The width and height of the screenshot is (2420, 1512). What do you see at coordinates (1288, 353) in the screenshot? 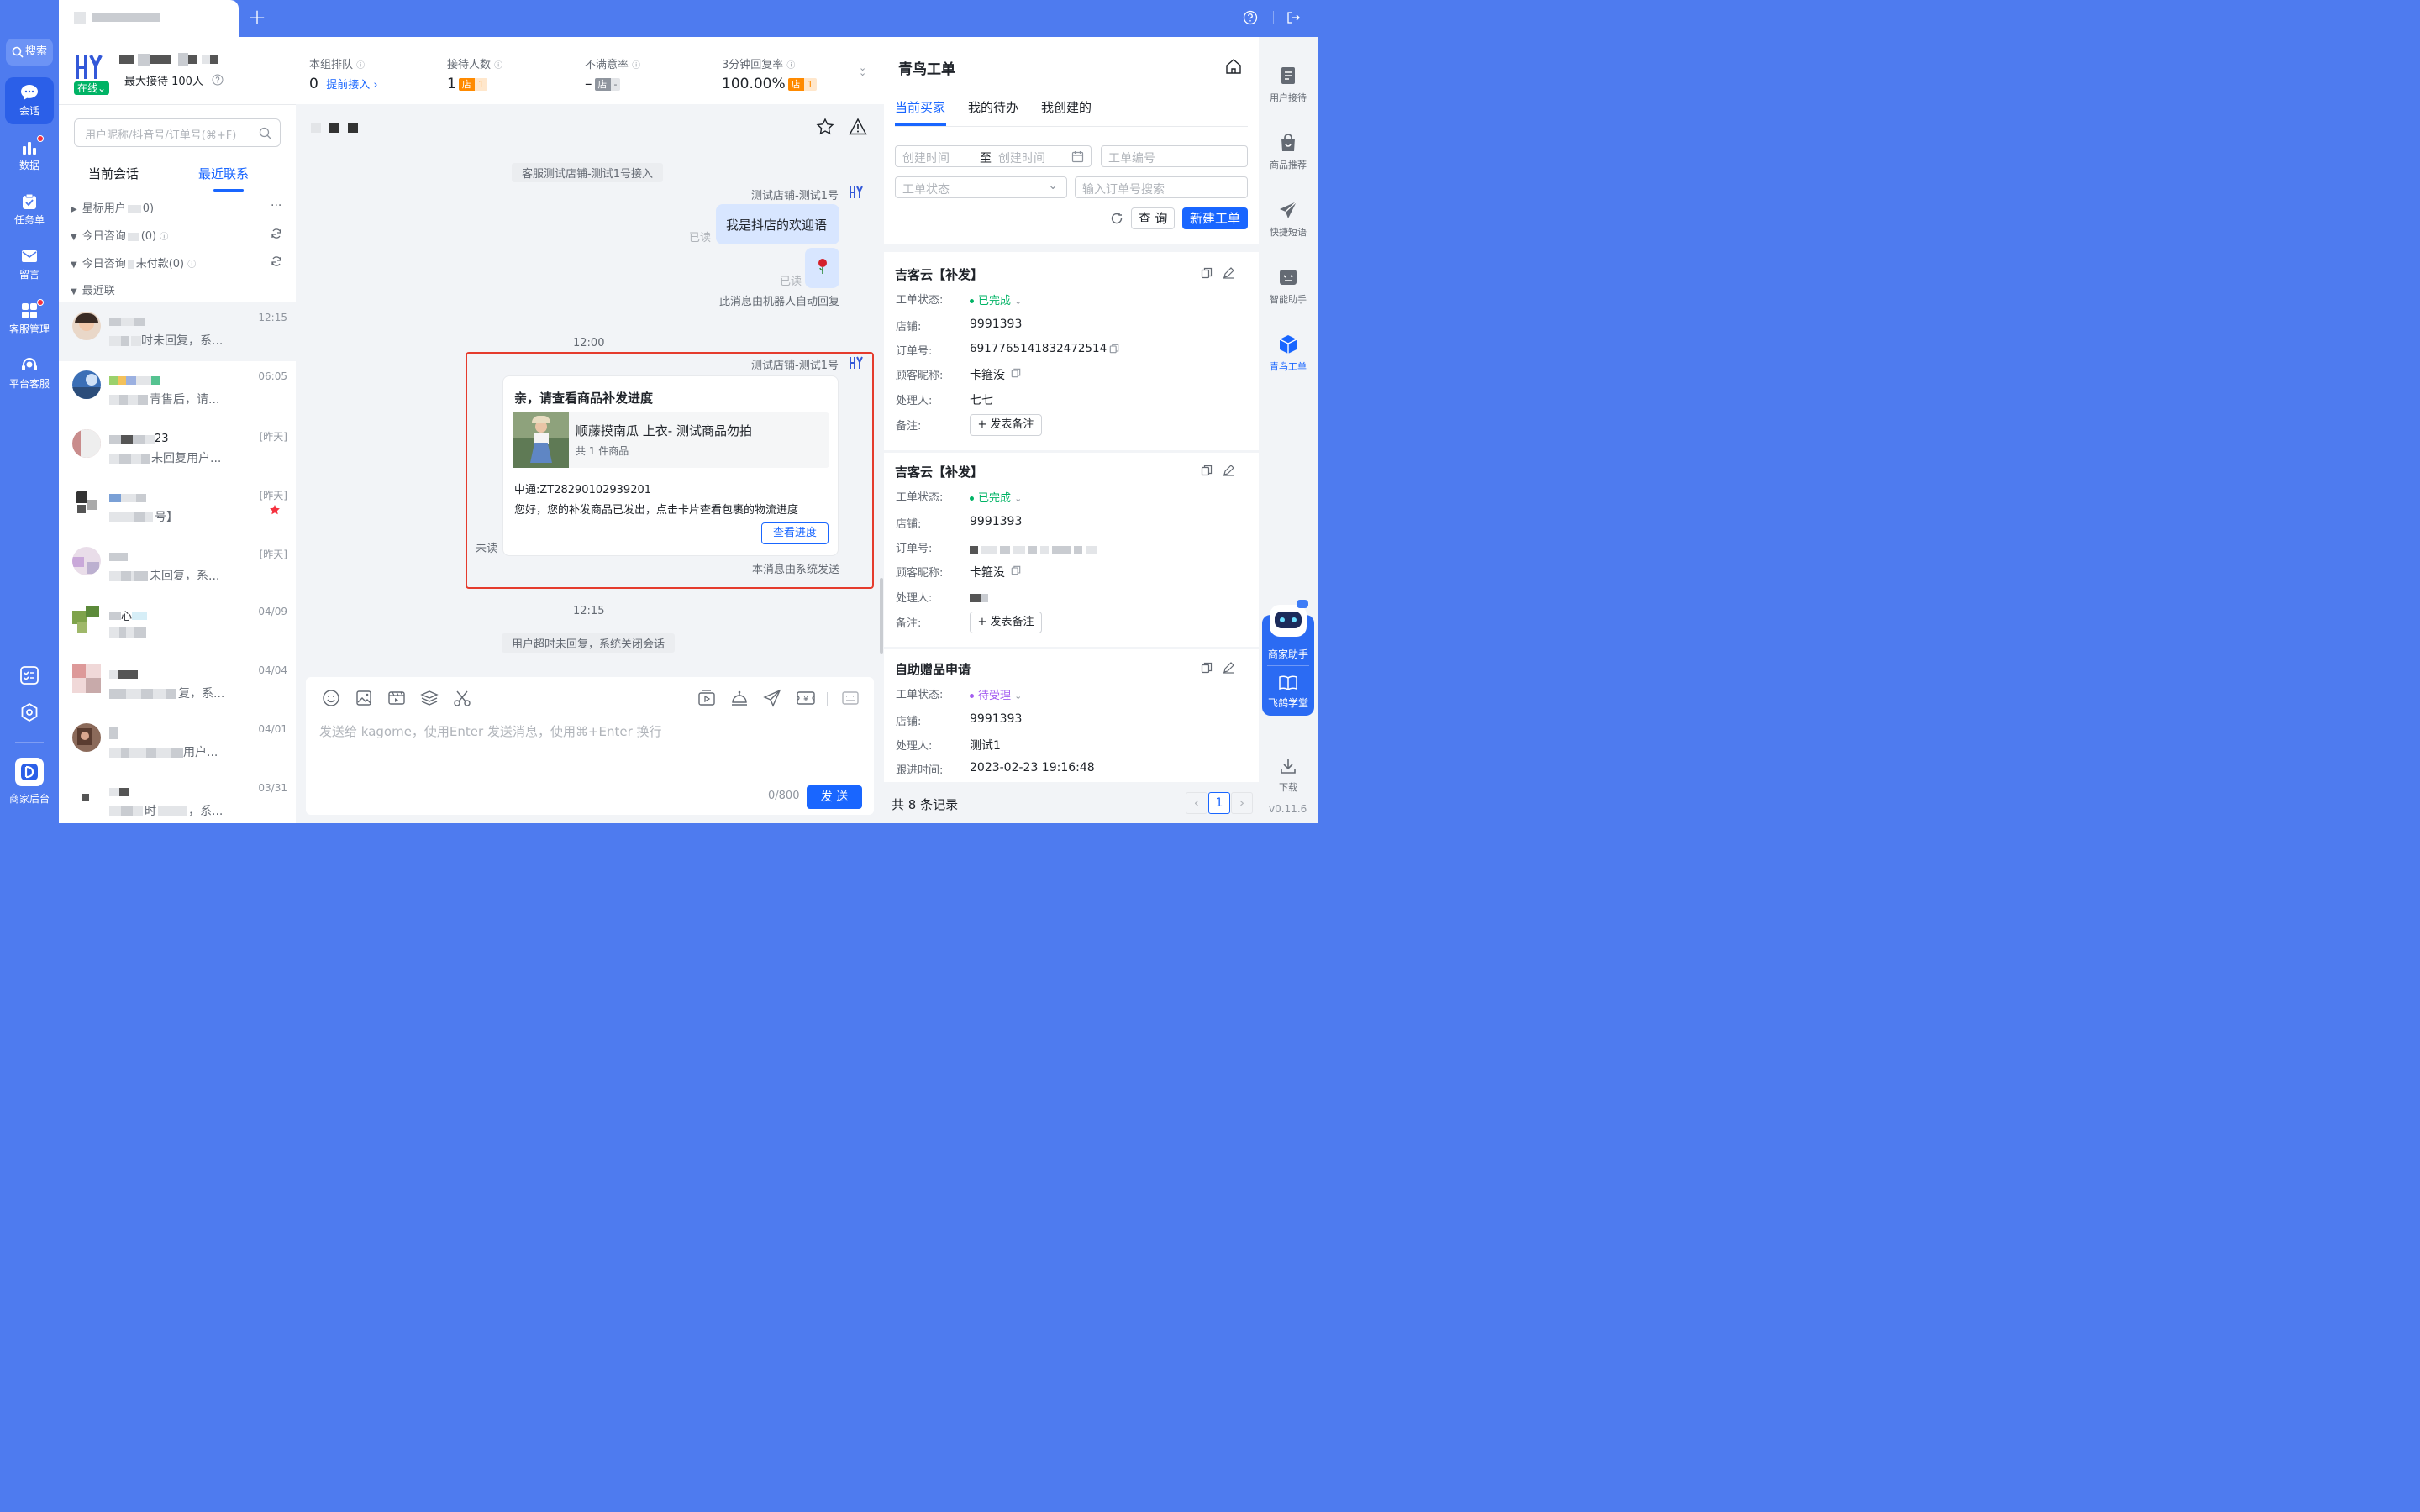
I see `rightnav-qingniao-ticket: 青鸟工单` at bounding box center [1288, 353].